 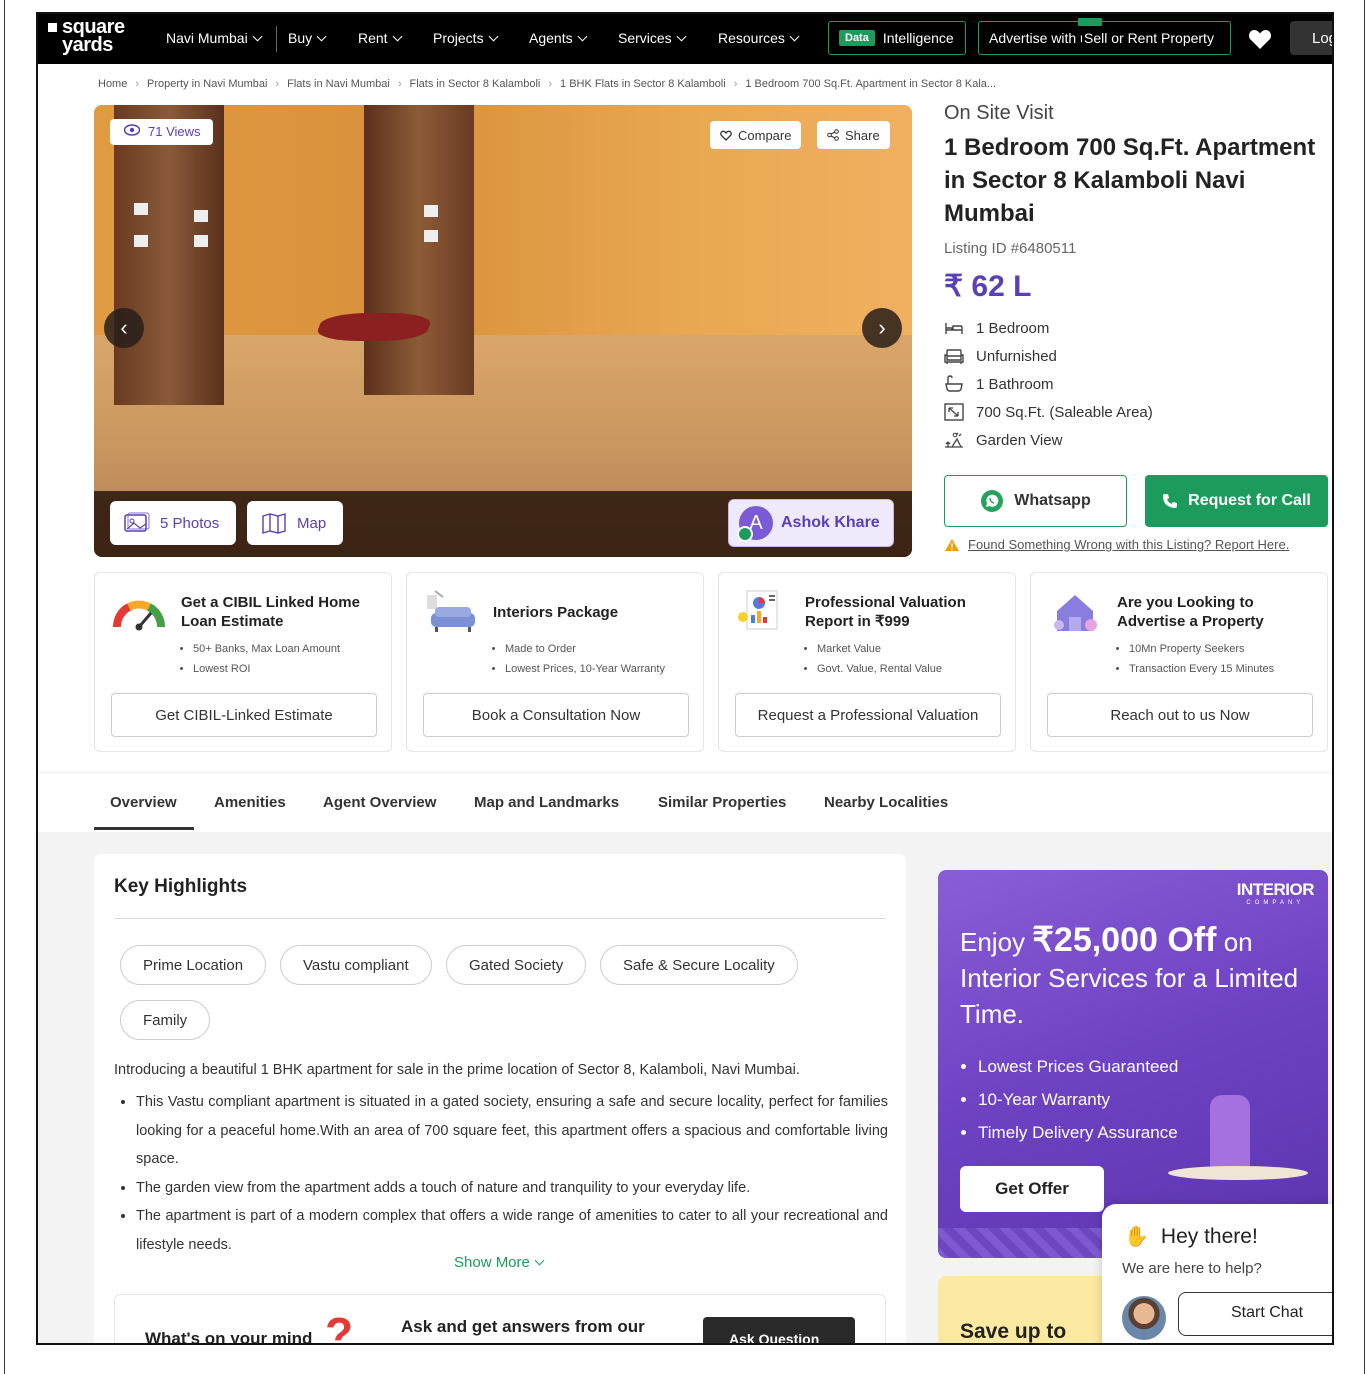 I want to click on sell-rent-label: Sell or Rent Property, so click(x=1148, y=38).